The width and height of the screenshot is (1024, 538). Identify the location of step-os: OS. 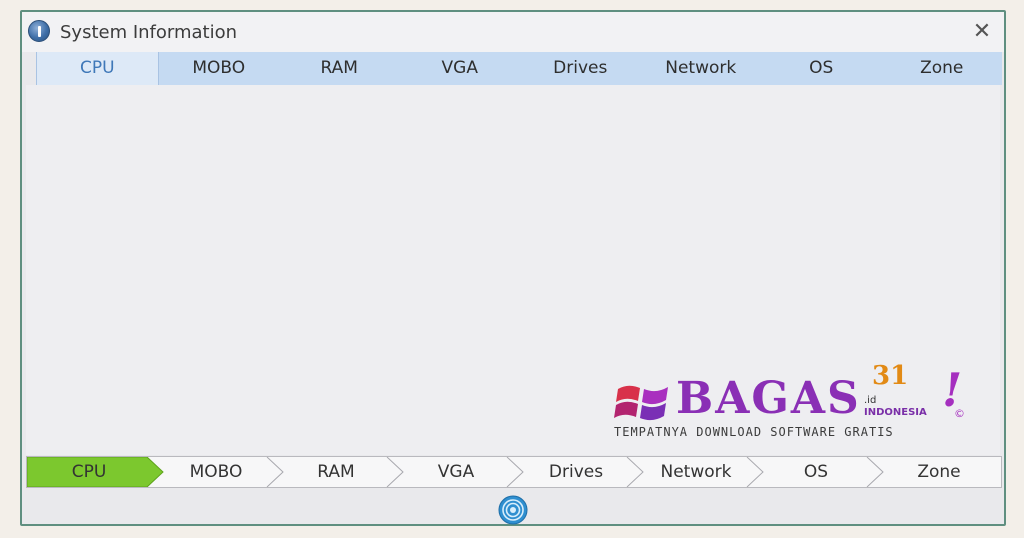
(816, 472).